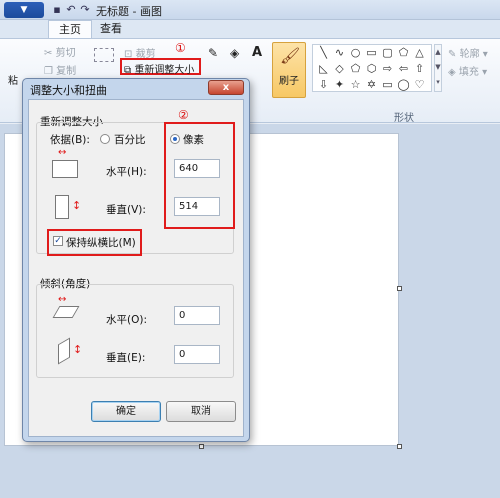  What do you see at coordinates (419, 68) in the screenshot?
I see `up-arrow-shape-icon: ⇧` at bounding box center [419, 68].